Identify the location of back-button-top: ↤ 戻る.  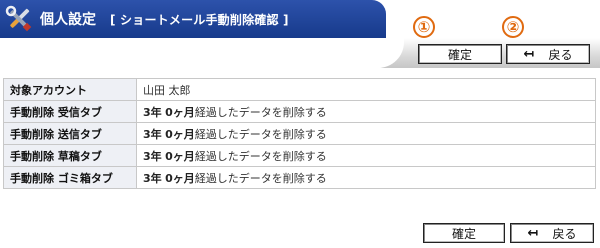
(548, 54).